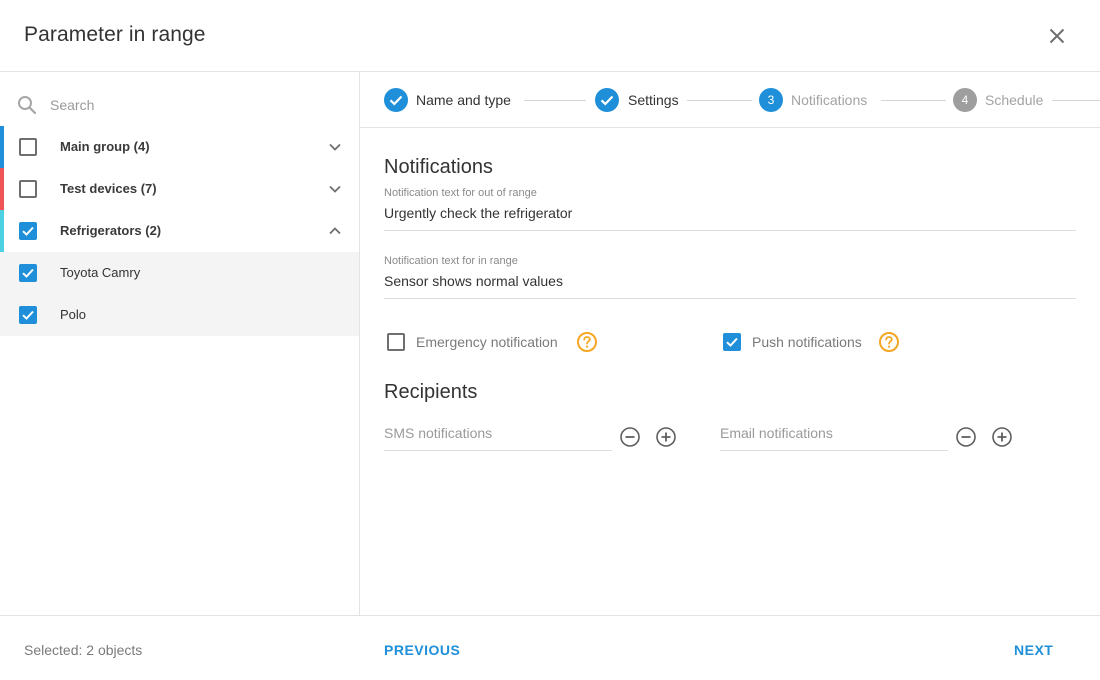 The width and height of the screenshot is (1100, 680). What do you see at coordinates (83, 650) in the screenshot?
I see `selected-count: Selected: 2 objects` at bounding box center [83, 650].